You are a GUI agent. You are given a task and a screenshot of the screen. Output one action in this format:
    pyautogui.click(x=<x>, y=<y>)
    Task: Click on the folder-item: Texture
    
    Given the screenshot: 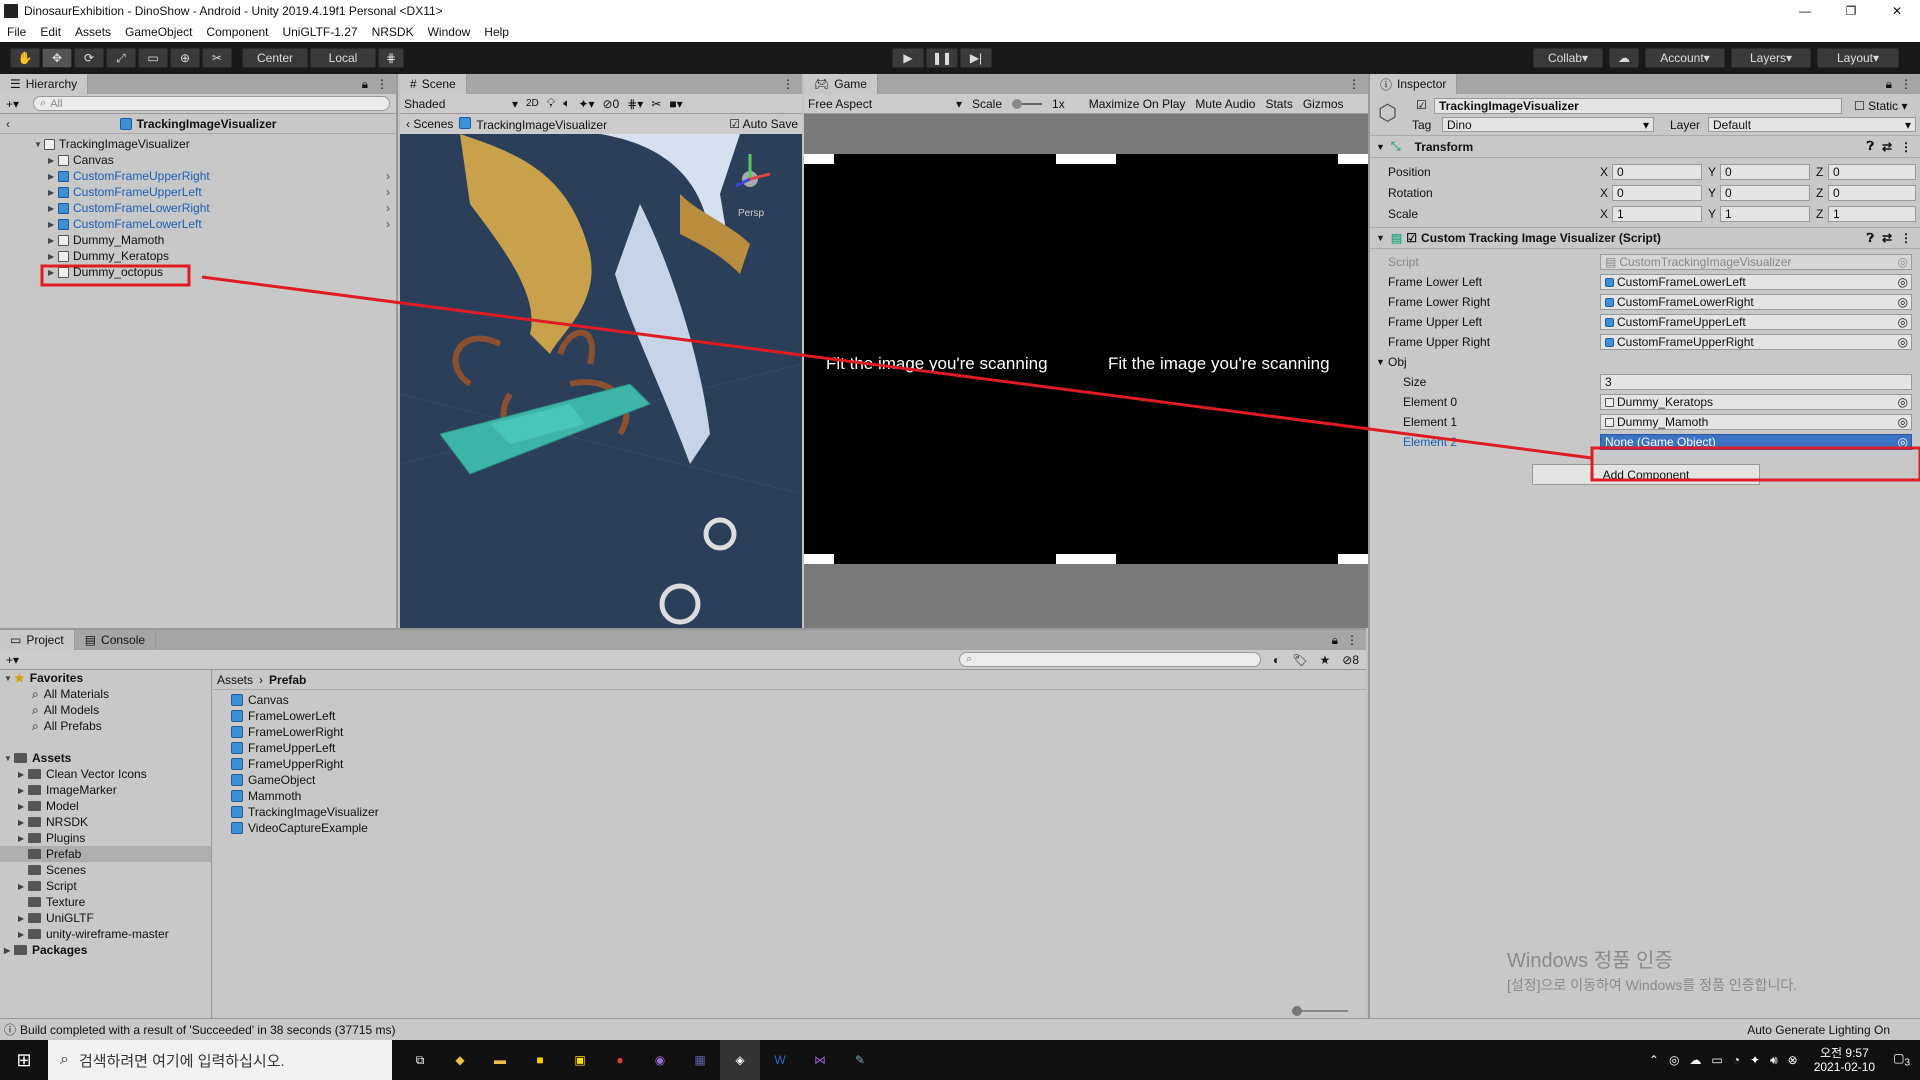 What is the action you would take?
    pyautogui.click(x=105, y=902)
    